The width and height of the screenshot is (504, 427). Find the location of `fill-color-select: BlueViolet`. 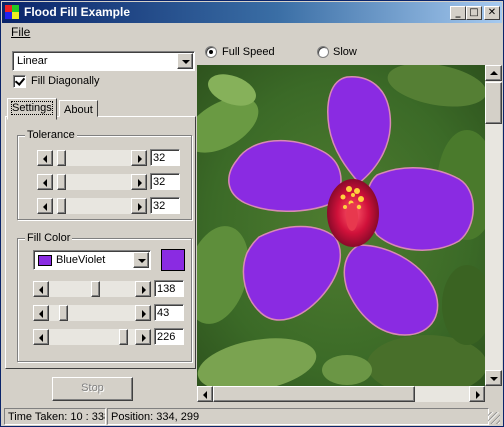

fill-color-select: BlueViolet is located at coordinates (92, 260).